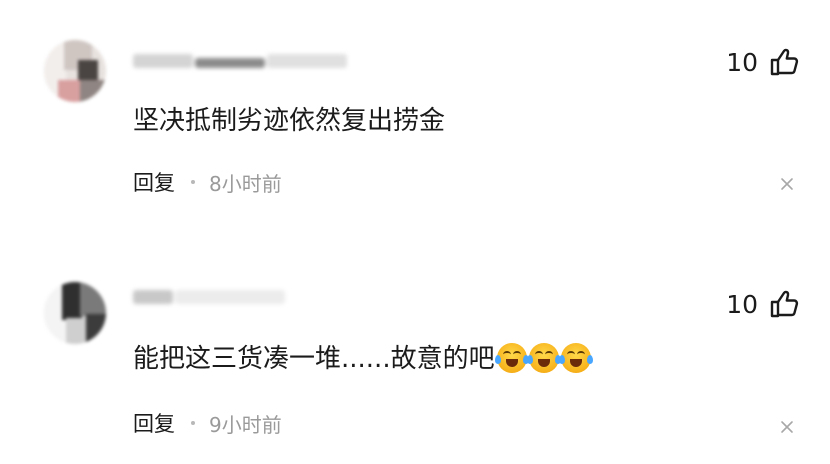  What do you see at coordinates (207, 182) in the screenshot?
I see `comment-actions: 回复 8小时前` at bounding box center [207, 182].